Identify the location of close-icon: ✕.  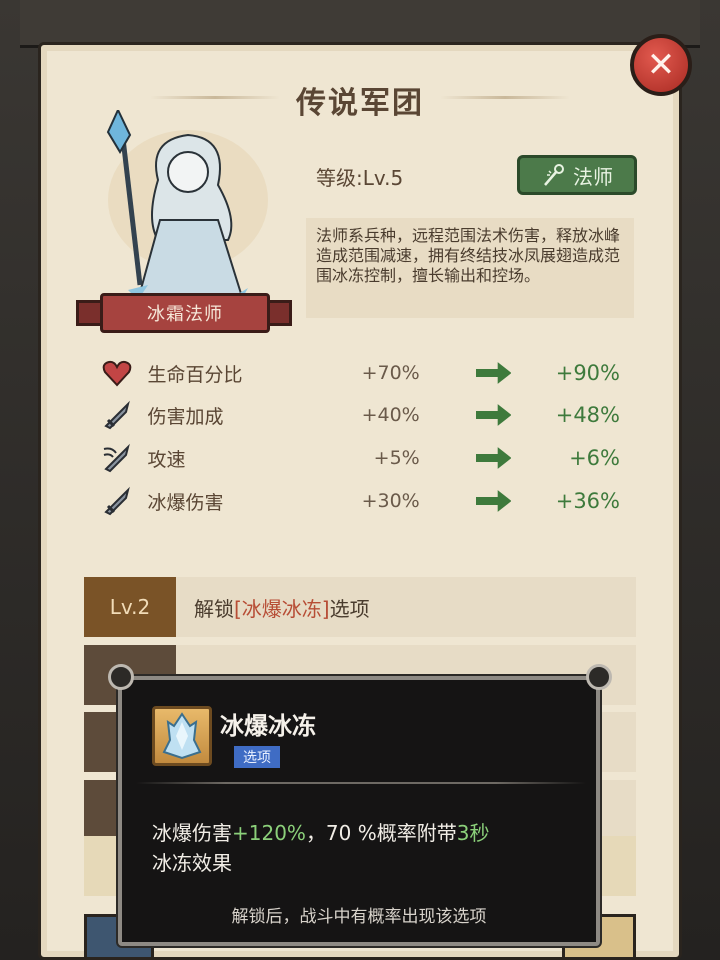
(661, 65).